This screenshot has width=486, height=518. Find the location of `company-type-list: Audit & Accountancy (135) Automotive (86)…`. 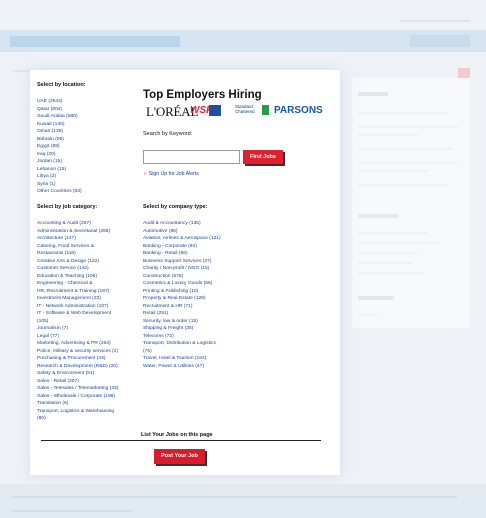

company-type-list: Audit & Accountancy (135) Automotive (86)… is located at coordinates (182, 295).